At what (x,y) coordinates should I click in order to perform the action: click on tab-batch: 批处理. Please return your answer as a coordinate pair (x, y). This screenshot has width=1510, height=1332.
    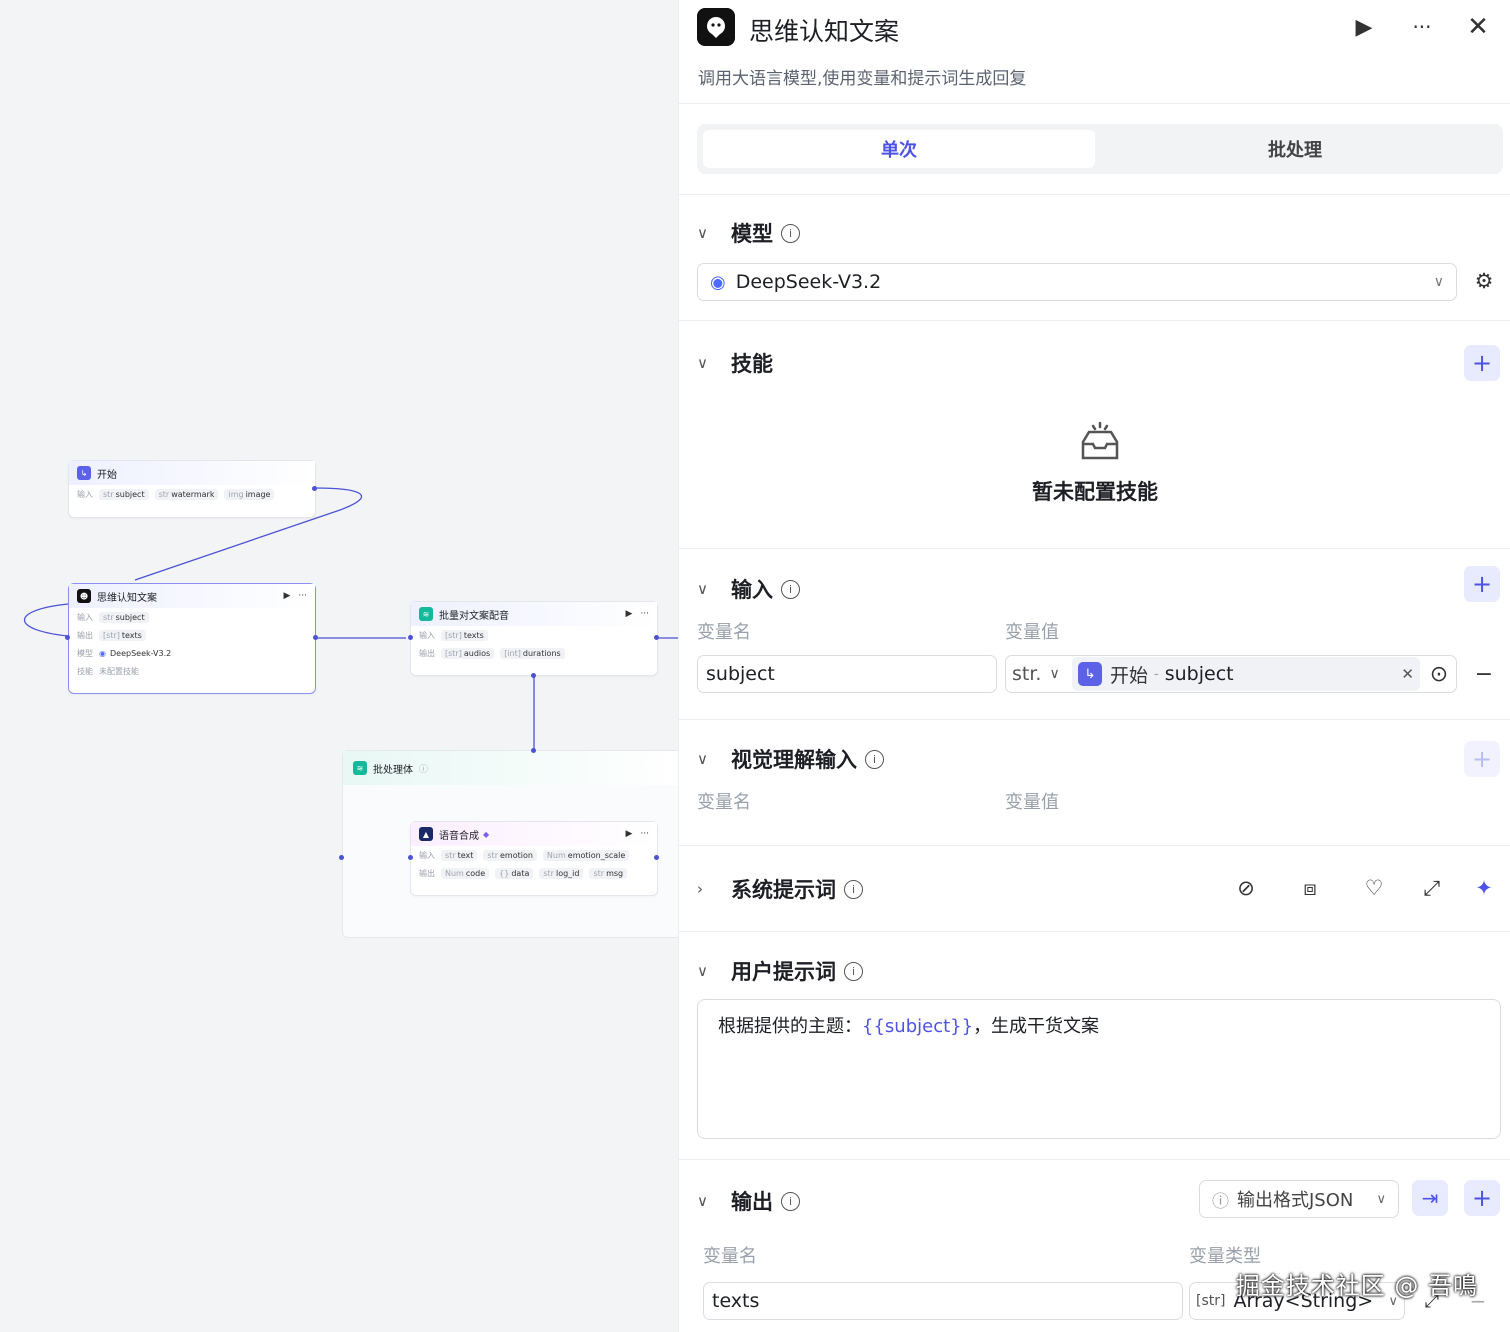
    Looking at the image, I should click on (1295, 149).